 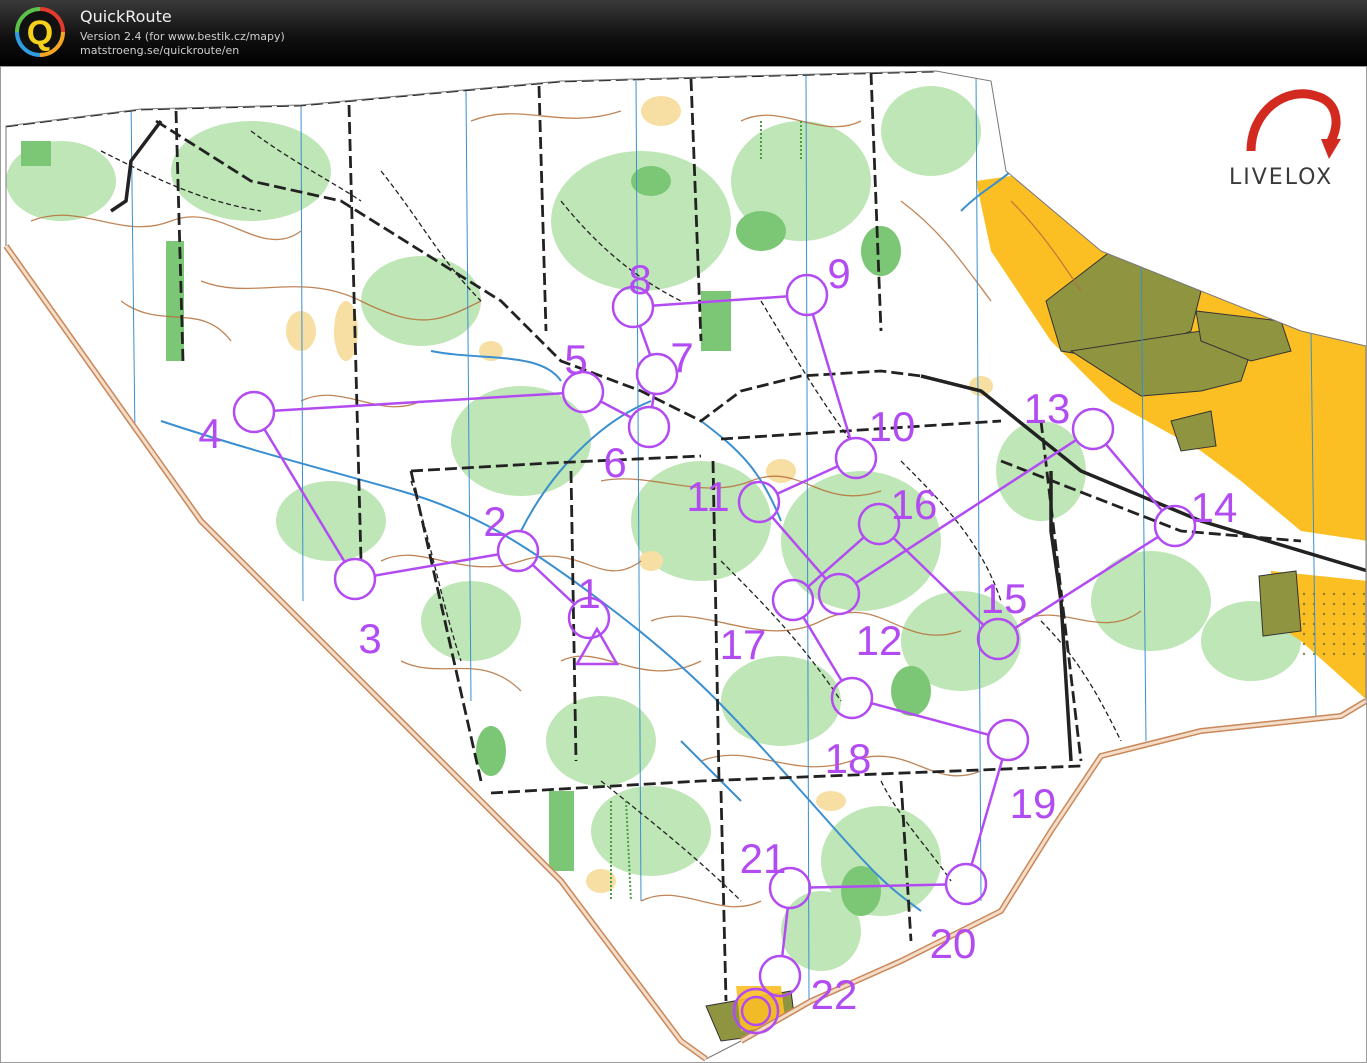 What do you see at coordinates (614, 462) in the screenshot?
I see `control-number-label: 6` at bounding box center [614, 462].